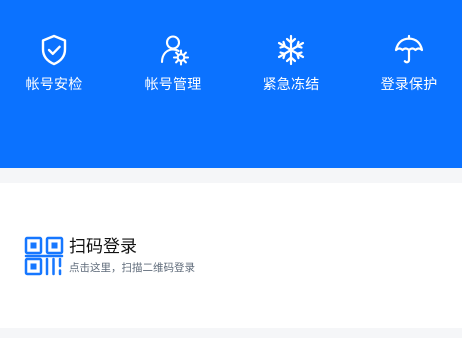 This screenshot has width=462, height=338. Describe the element at coordinates (54, 85) in the screenshot. I see `account-security-check-label: 帐号安检` at that location.